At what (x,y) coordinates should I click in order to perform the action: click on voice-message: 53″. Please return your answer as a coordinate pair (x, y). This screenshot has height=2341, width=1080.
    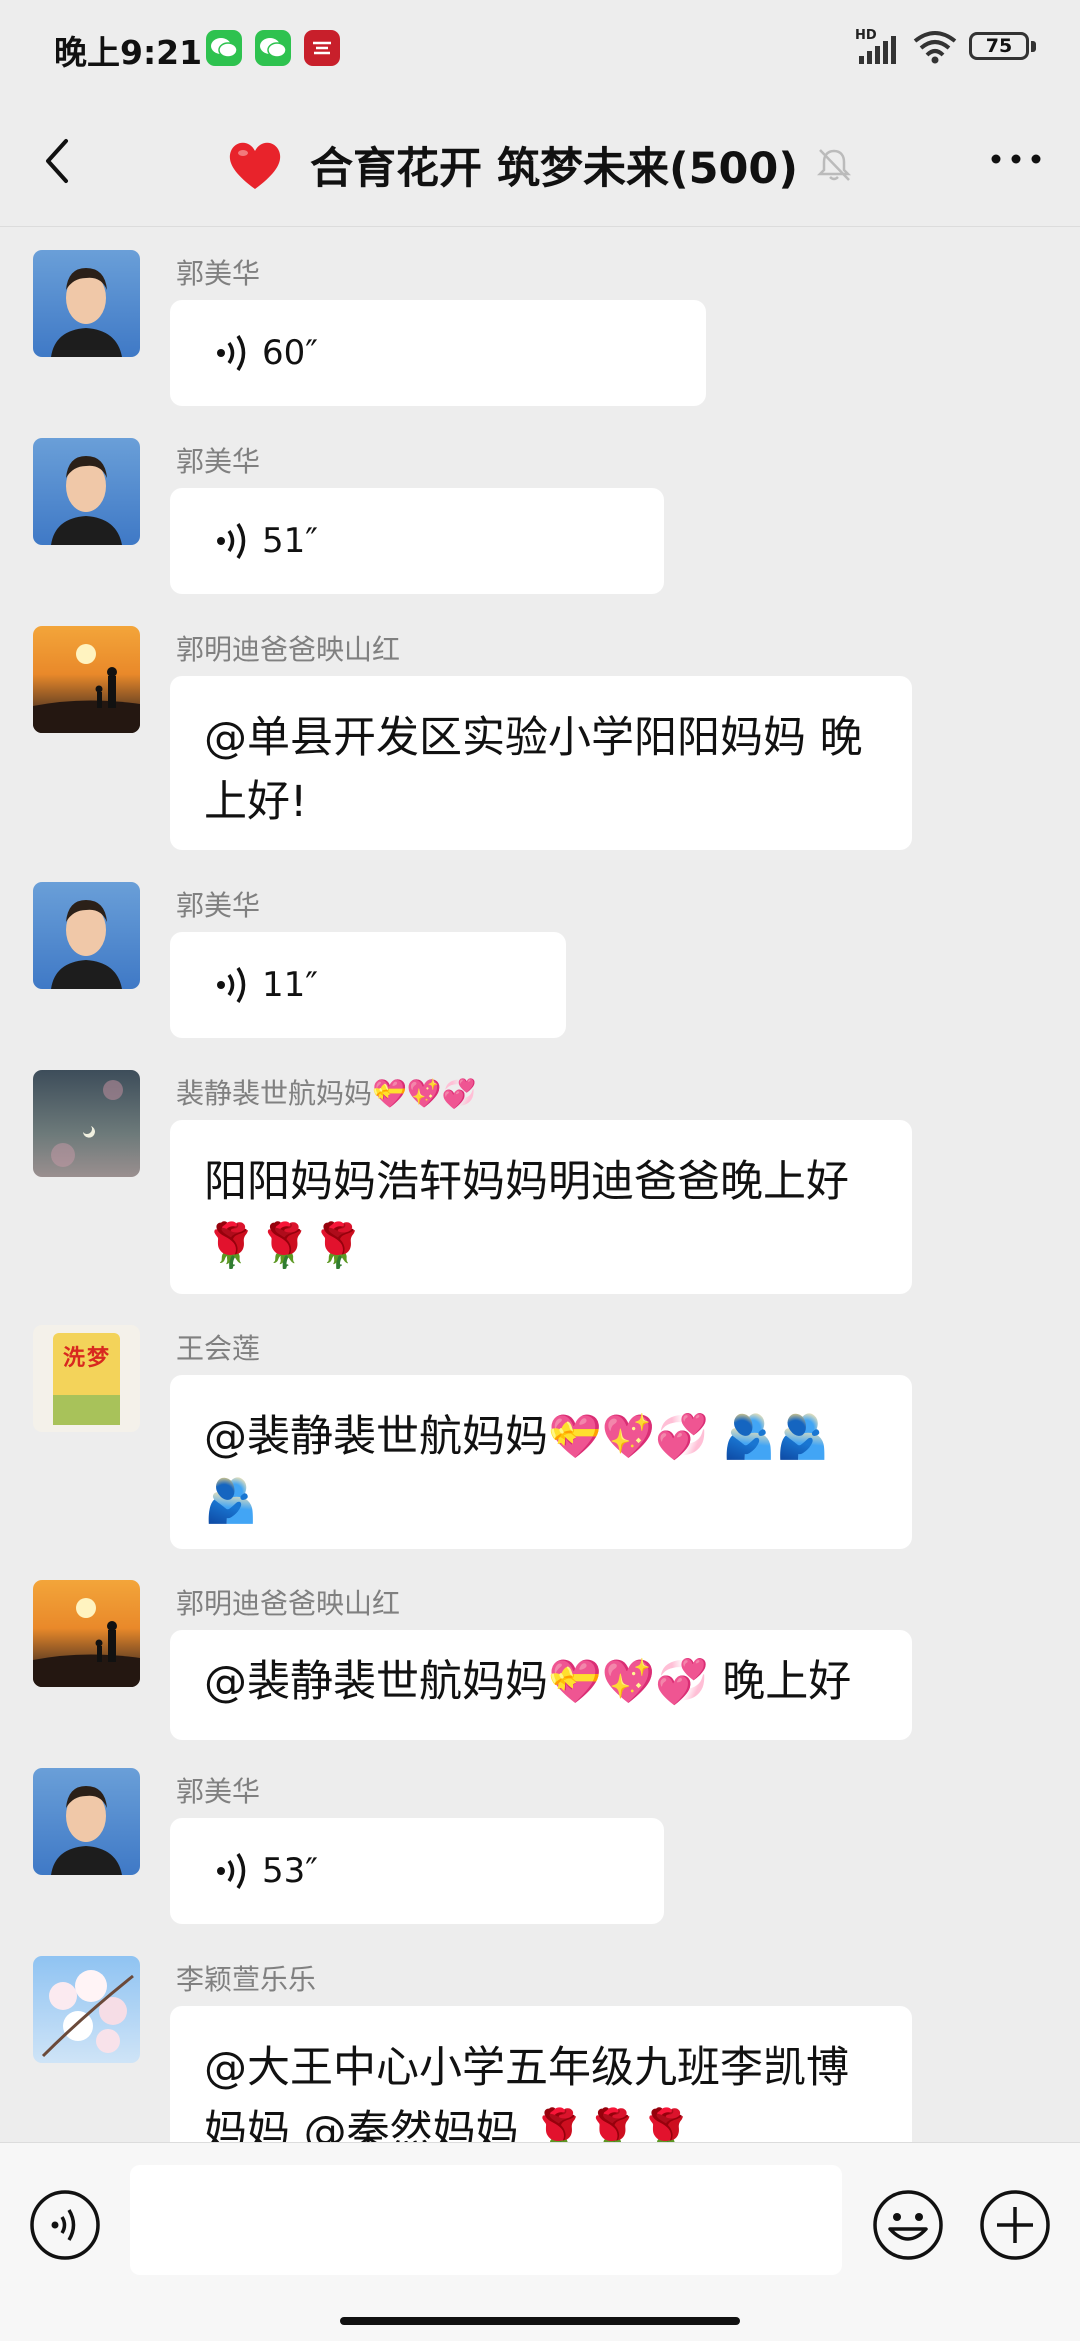
    Looking at the image, I should click on (417, 1871).